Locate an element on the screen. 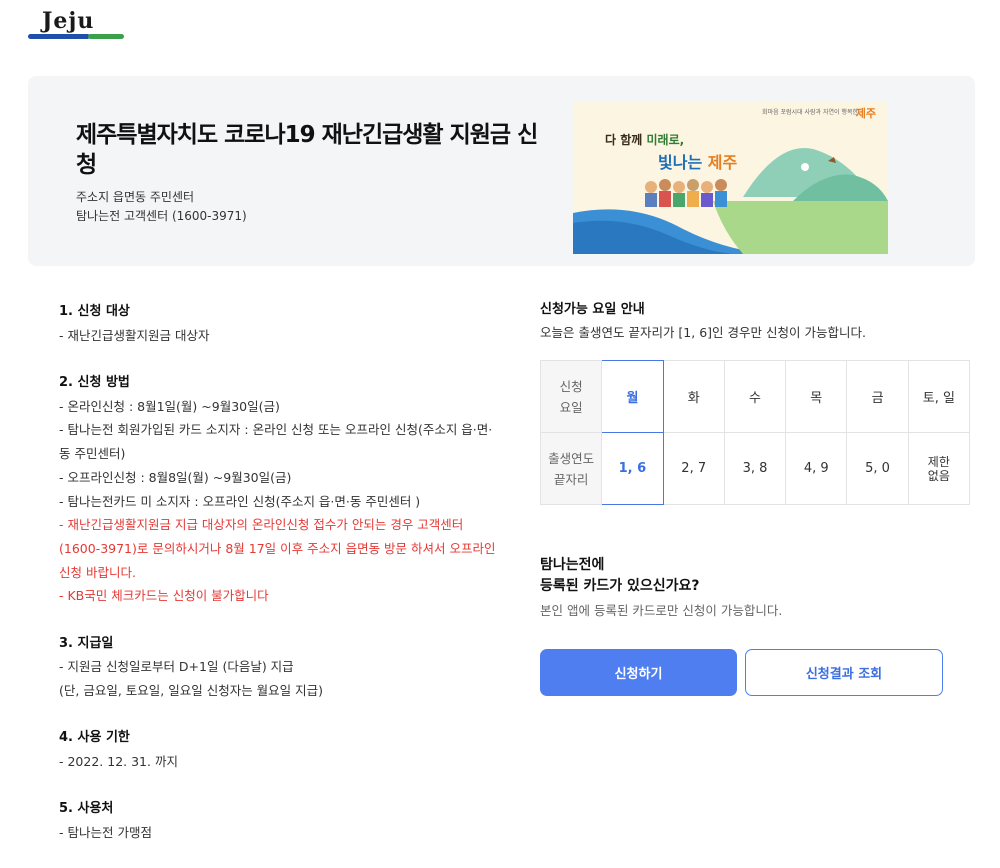 The image size is (1000, 868). payday-line1: - 지원금 신청일로부터 D+1일 (다음날) 지급 is located at coordinates (176, 667).